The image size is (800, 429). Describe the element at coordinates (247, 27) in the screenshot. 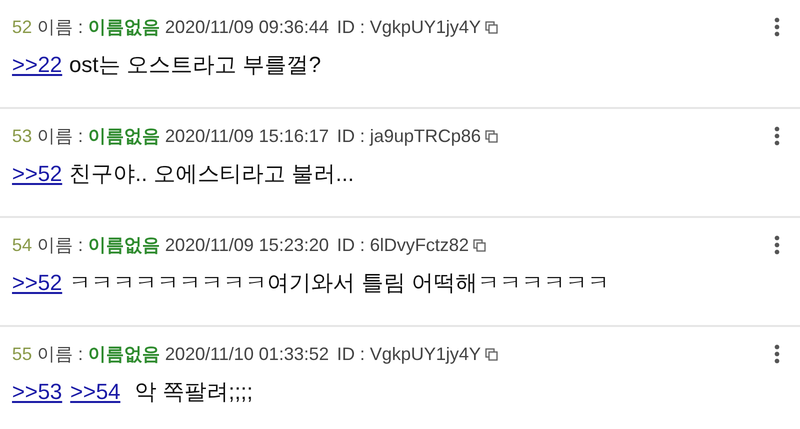

I see `post-datetime: 2020/11/09 09:36:44` at that location.